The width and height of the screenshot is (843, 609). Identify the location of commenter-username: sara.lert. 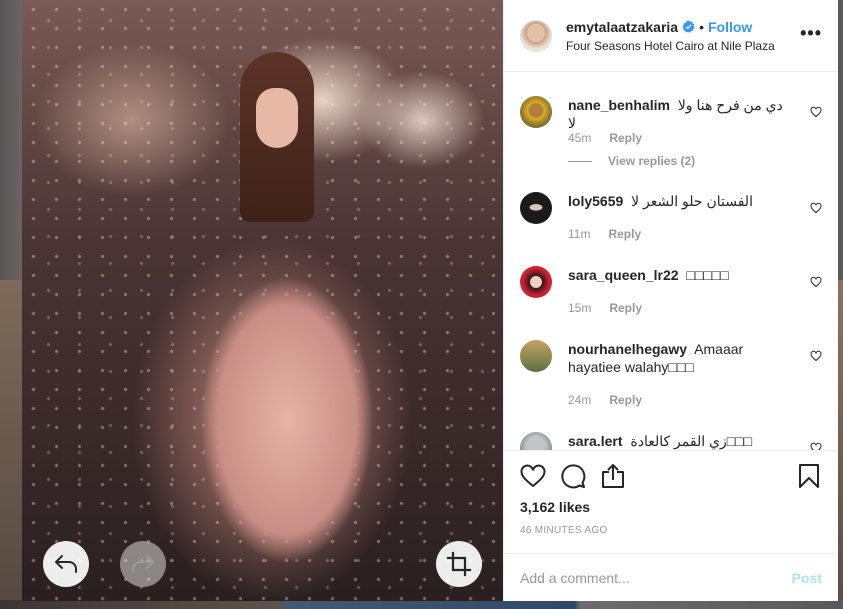
(595, 441).